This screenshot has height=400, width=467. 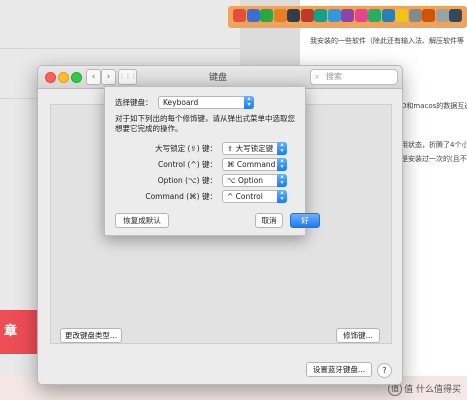 What do you see at coordinates (63, 77) in the screenshot?
I see `minimize-window-button` at bounding box center [63, 77].